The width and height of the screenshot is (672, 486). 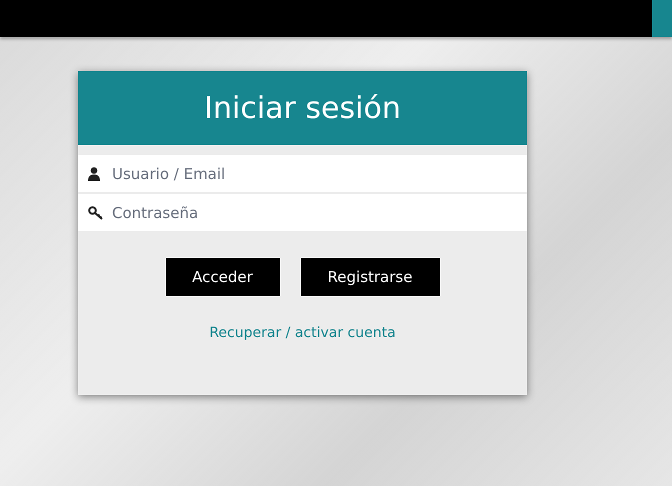 What do you see at coordinates (223, 277) in the screenshot?
I see `login-button: Acceder` at bounding box center [223, 277].